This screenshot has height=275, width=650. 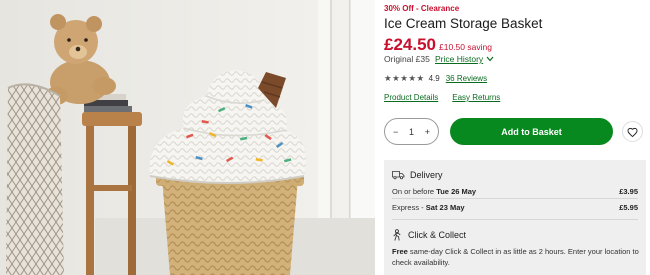 I want to click on delivery-heading: Delivery, so click(x=417, y=175).